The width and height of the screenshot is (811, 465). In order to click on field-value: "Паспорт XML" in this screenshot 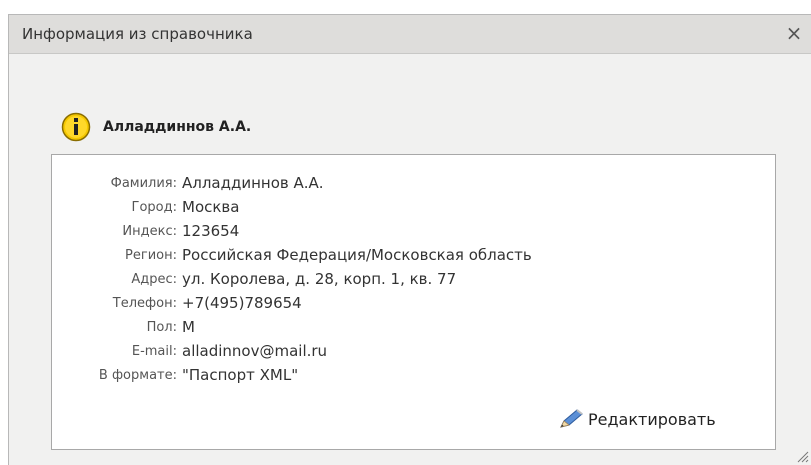, I will do `click(240, 375)`.